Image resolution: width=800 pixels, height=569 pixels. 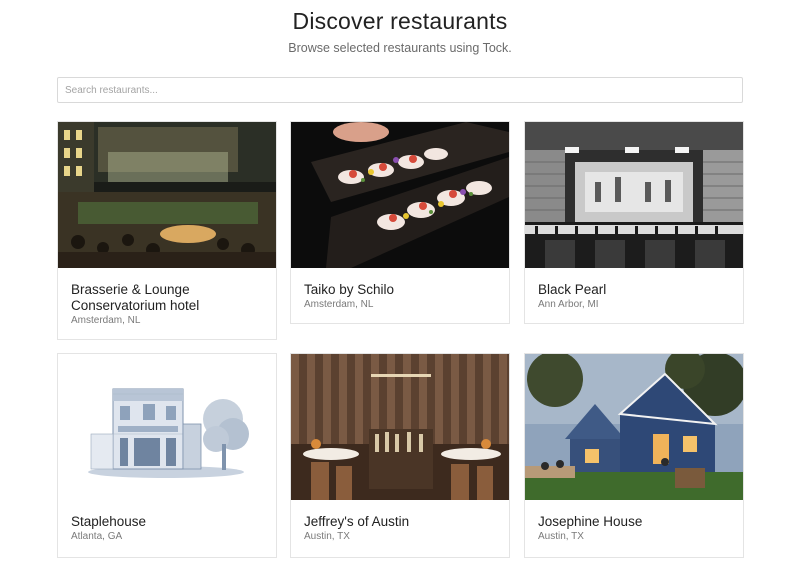 I want to click on restaurant-card-taiko: Taiko by Schilo Amsterdam, NL, so click(x=400, y=222).